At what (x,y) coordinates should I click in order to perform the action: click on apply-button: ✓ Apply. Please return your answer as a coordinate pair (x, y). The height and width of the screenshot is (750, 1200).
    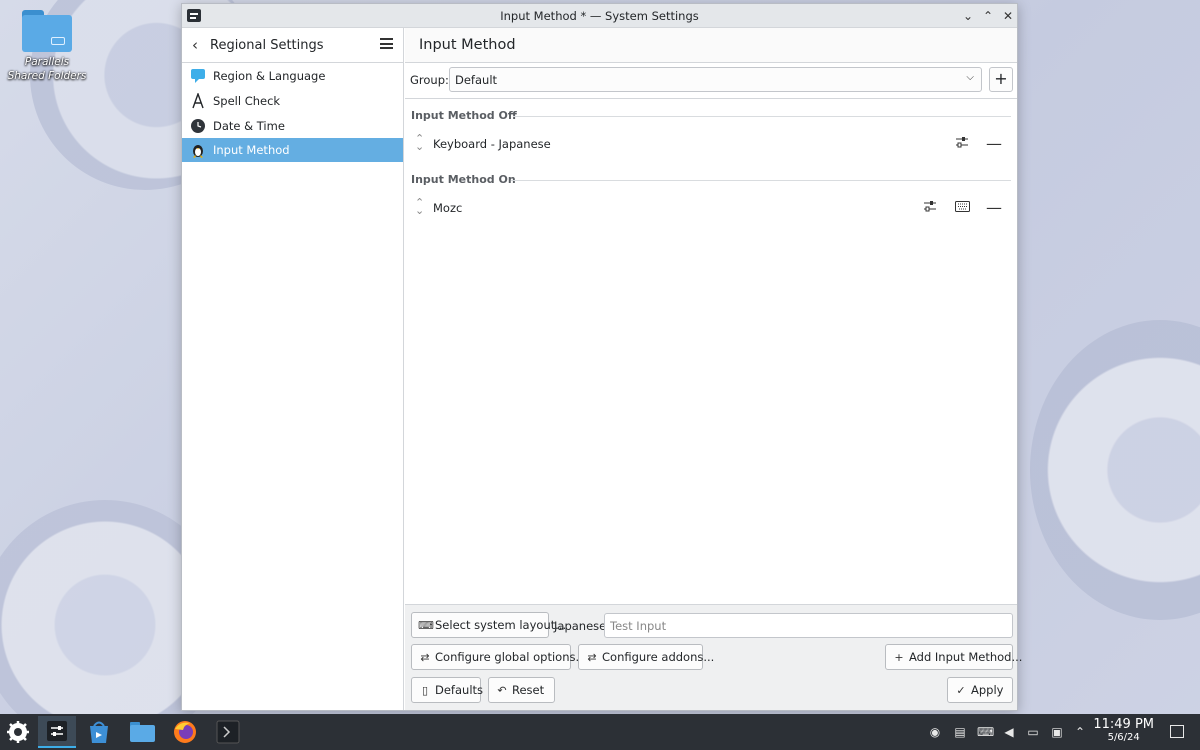
    Looking at the image, I should click on (980, 690).